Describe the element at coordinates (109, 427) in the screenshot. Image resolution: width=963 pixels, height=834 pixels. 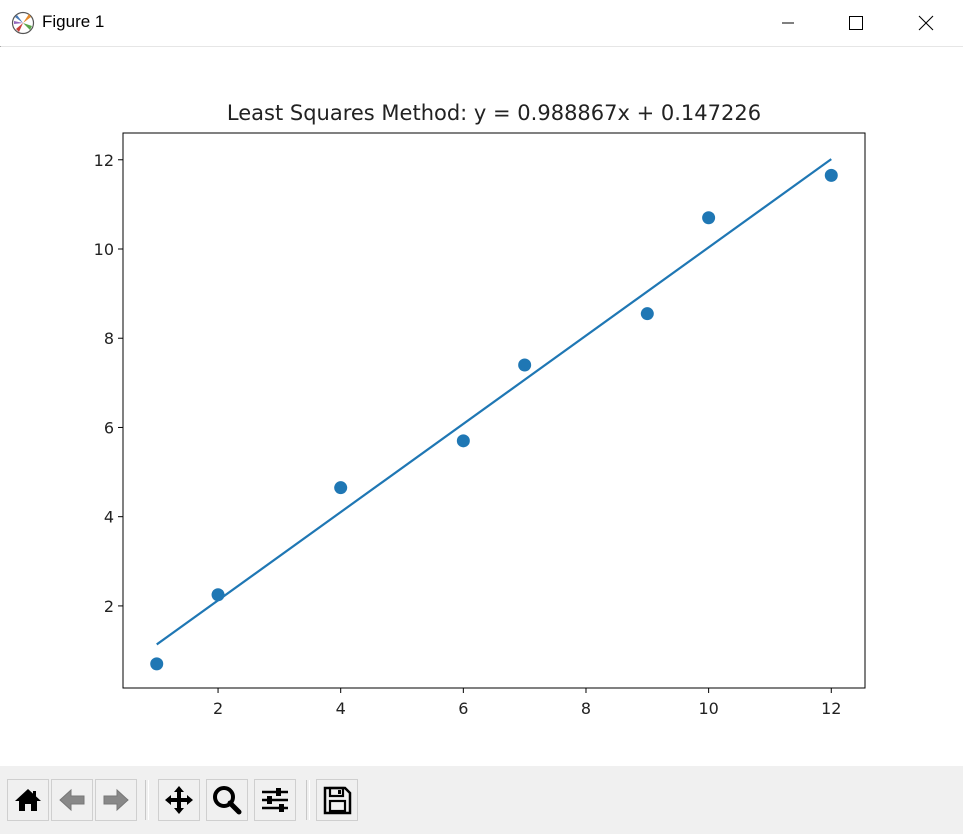
I see `y-tick-label: 6` at that location.